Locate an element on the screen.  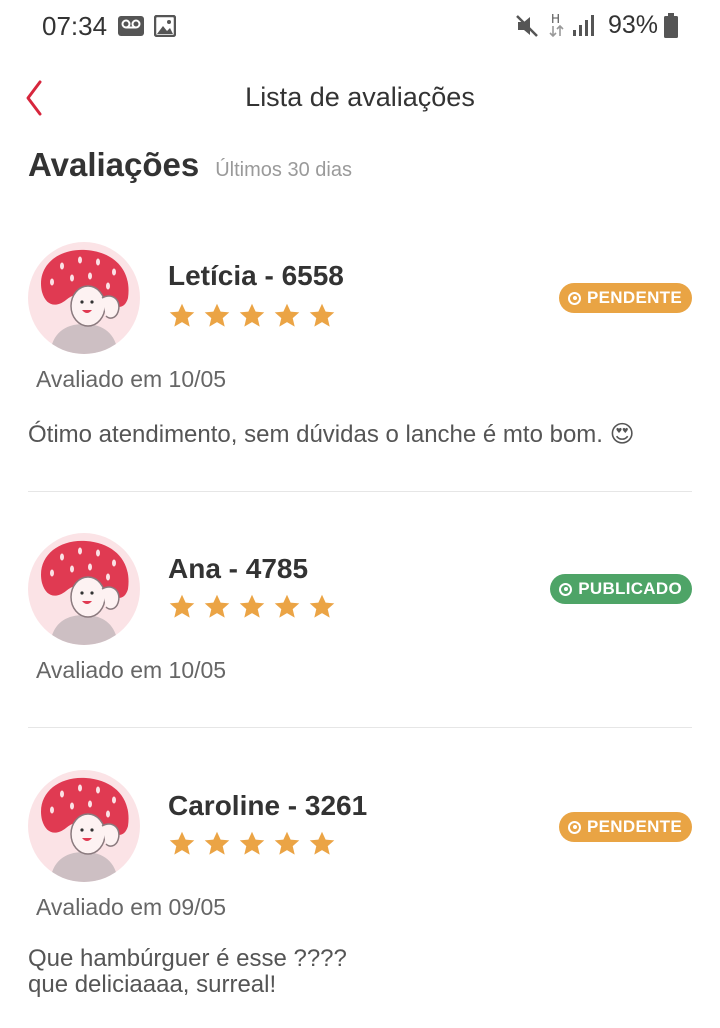
status-badge: PUBLICADO is located at coordinates (621, 589).